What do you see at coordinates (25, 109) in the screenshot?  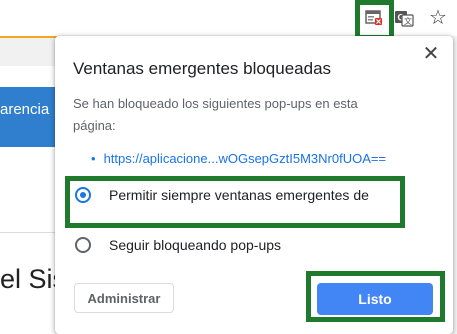 I see `background-banner-text: arencia` at bounding box center [25, 109].